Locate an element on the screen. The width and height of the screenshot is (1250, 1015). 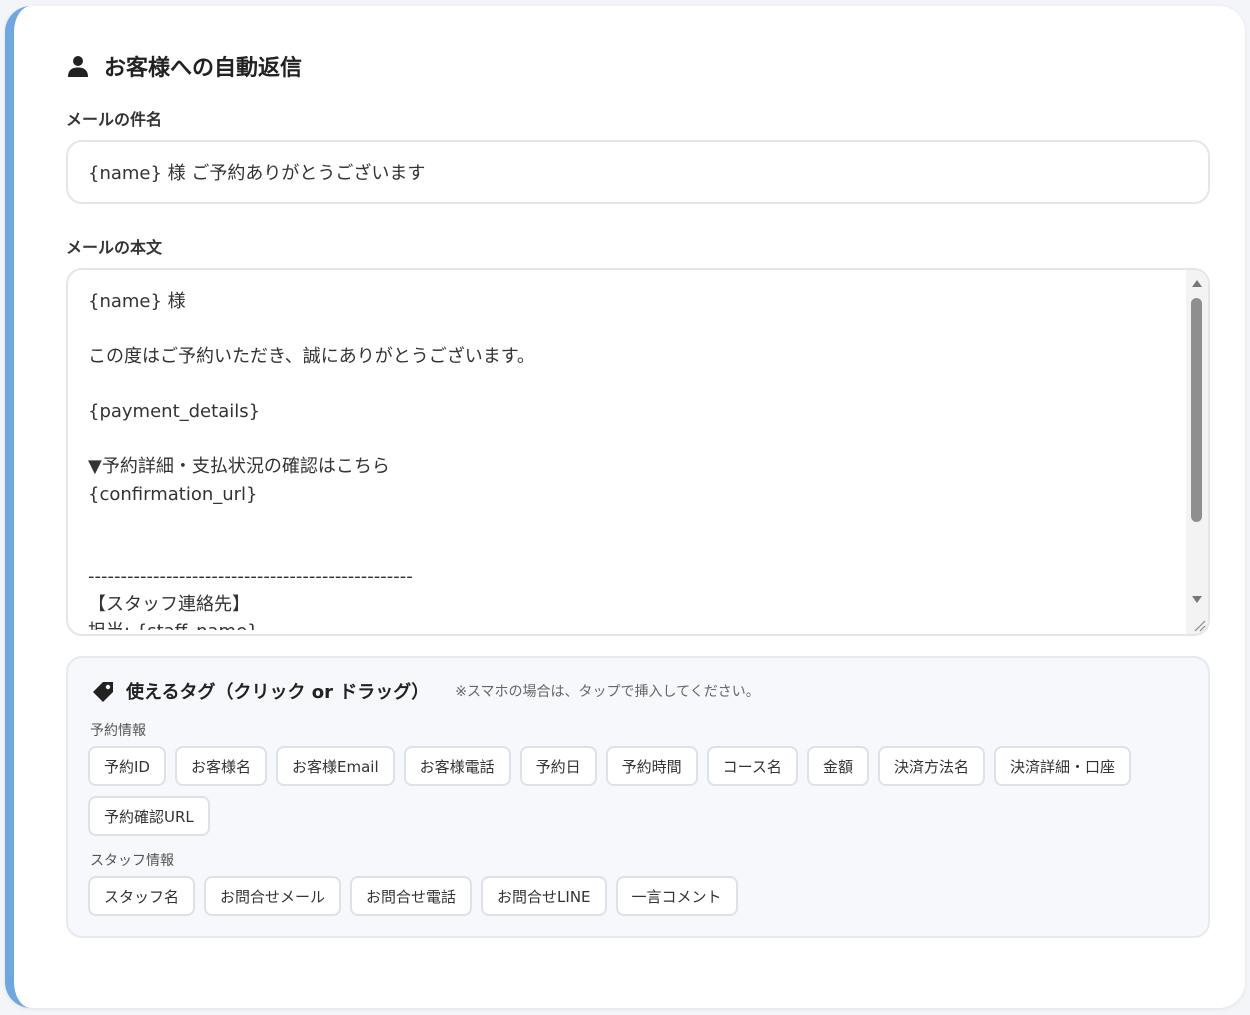
body-line: {name} 様 is located at coordinates (137, 301).